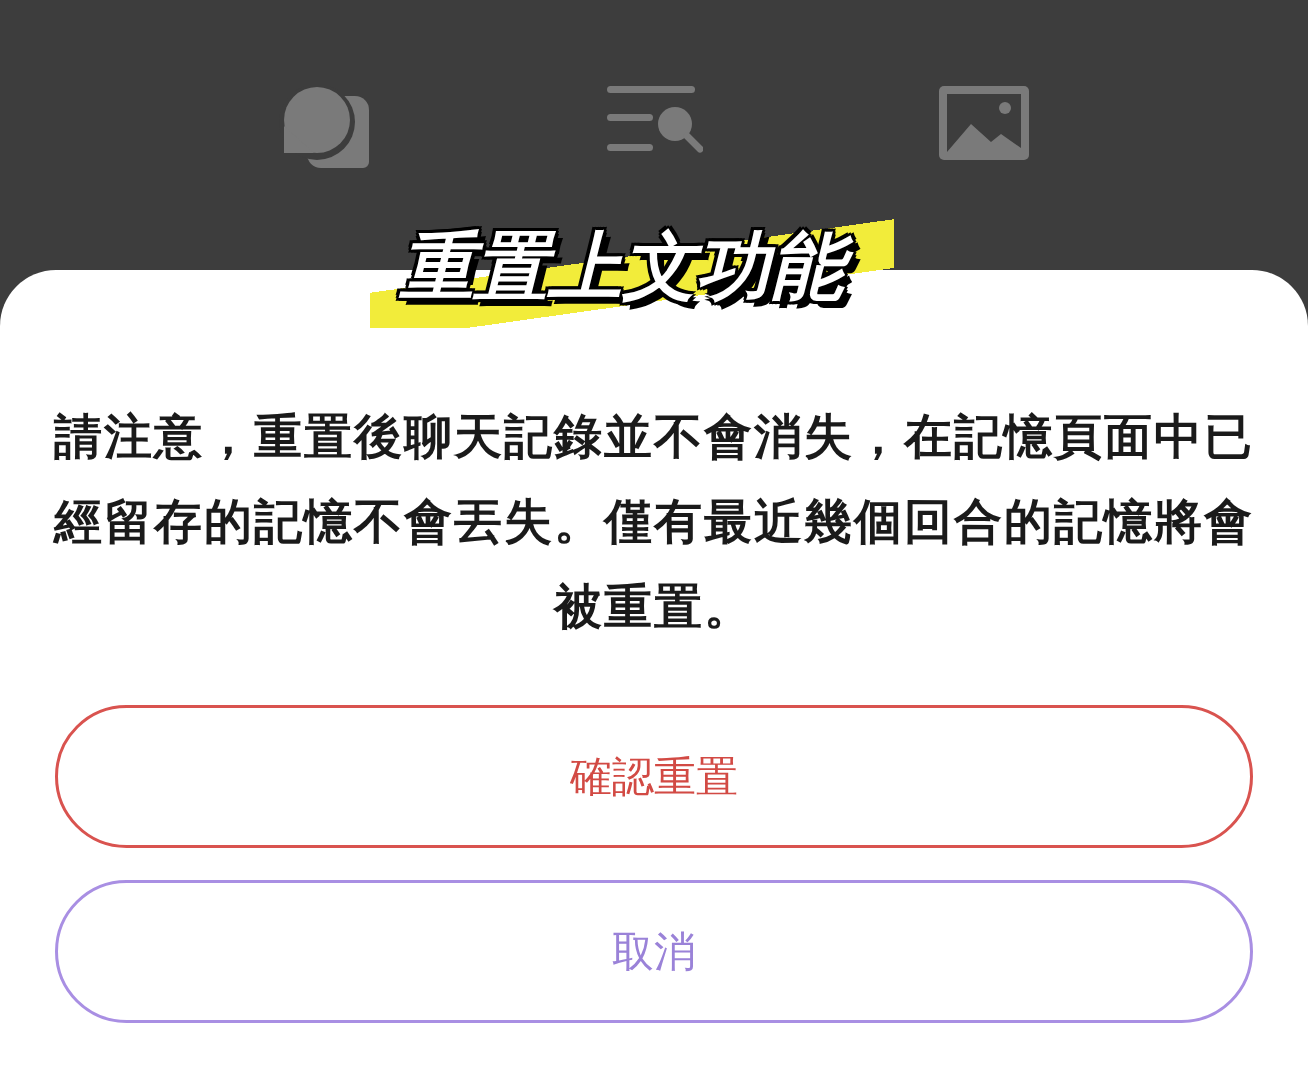  What do you see at coordinates (654, 951) in the screenshot?
I see `cancel-button: 取消` at bounding box center [654, 951].